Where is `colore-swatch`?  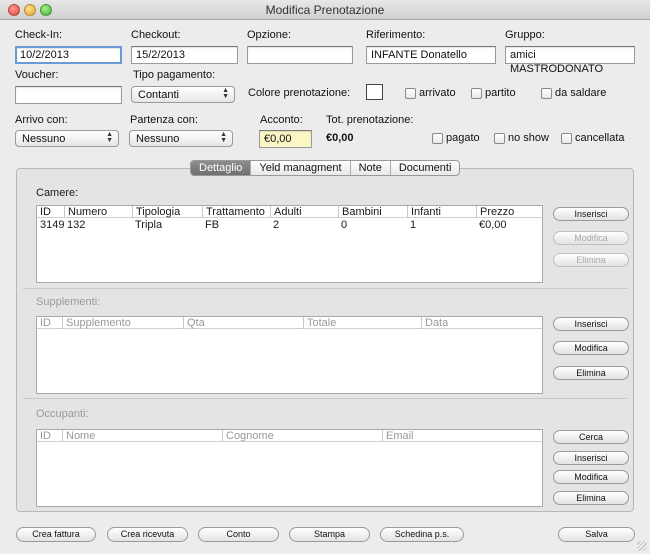 colore-swatch is located at coordinates (374, 92).